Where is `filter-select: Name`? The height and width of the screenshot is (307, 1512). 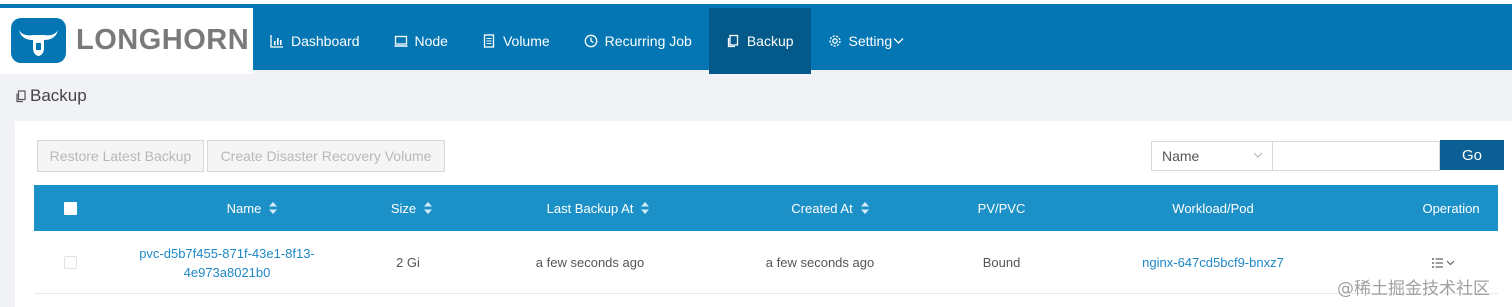 filter-select: Name is located at coordinates (1212, 156).